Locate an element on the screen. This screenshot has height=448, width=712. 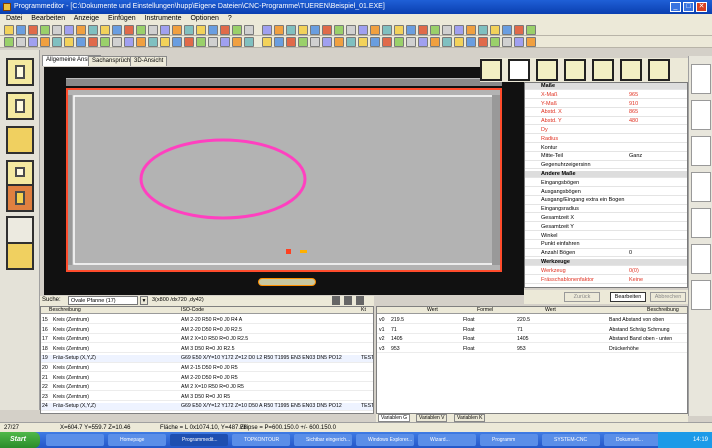
diagonal-tool-icon is located at coordinates (701, 151).